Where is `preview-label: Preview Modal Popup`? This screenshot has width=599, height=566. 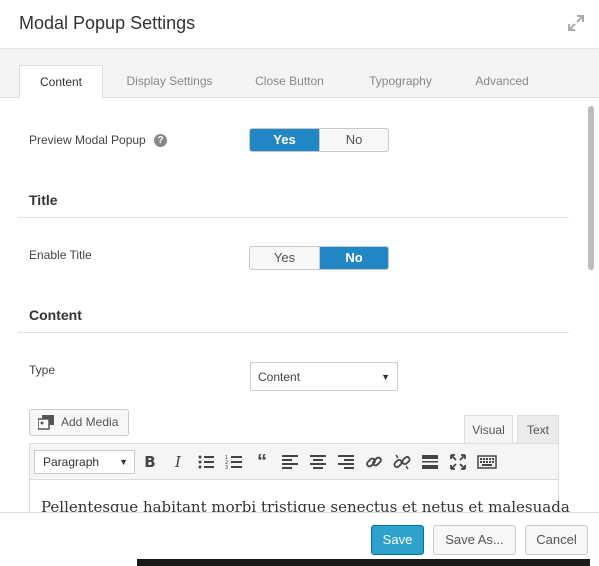 preview-label: Preview Modal Popup is located at coordinates (87, 140).